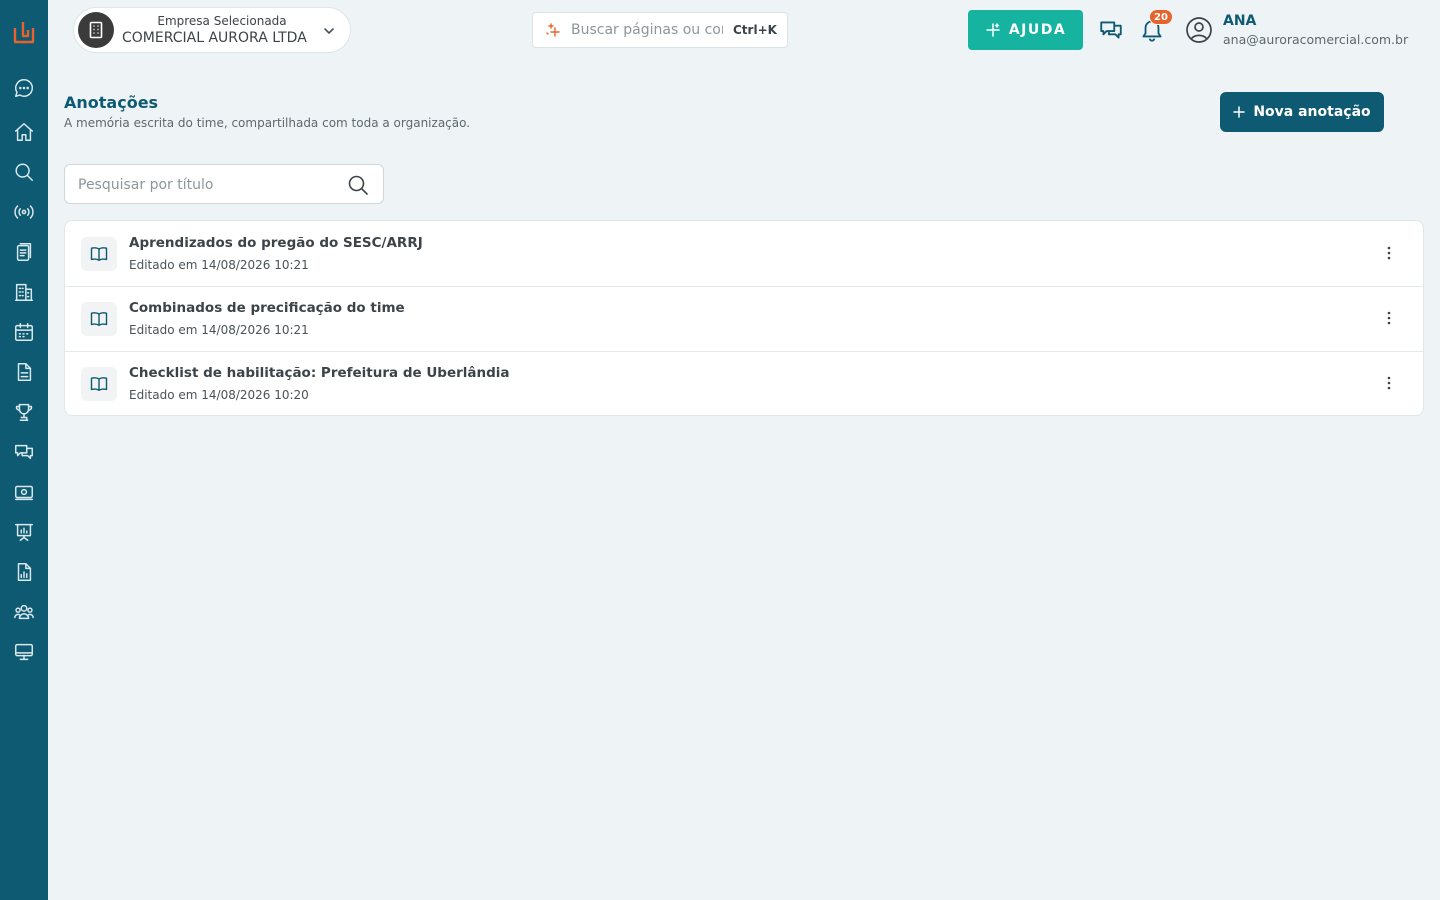 This screenshot has width=1440, height=900. I want to click on page-title: Anotações, so click(111, 102).